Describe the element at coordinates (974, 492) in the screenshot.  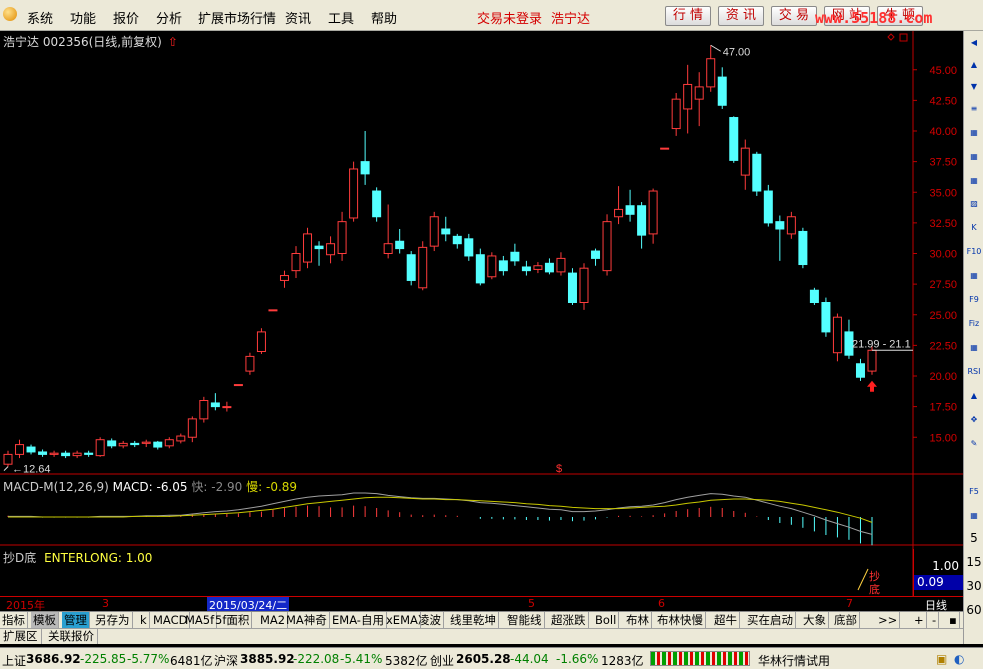
I see `toolbar-icon-f5-icon: F5` at that location.